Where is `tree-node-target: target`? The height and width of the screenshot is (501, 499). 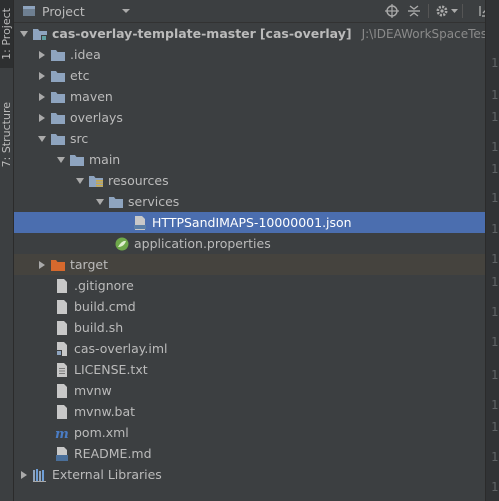
tree-node-target: target is located at coordinates (249, 264).